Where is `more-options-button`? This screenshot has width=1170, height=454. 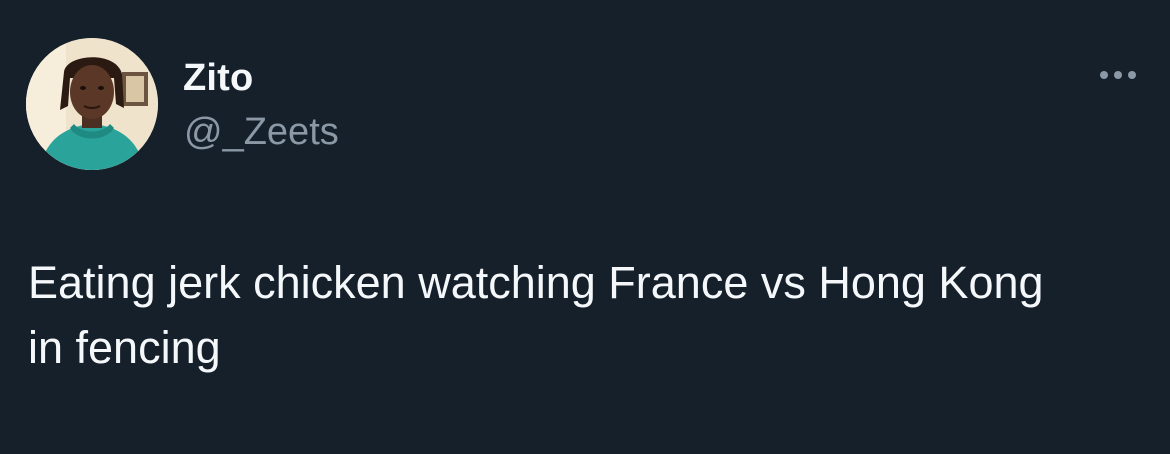
more-options-button is located at coordinates (1118, 75).